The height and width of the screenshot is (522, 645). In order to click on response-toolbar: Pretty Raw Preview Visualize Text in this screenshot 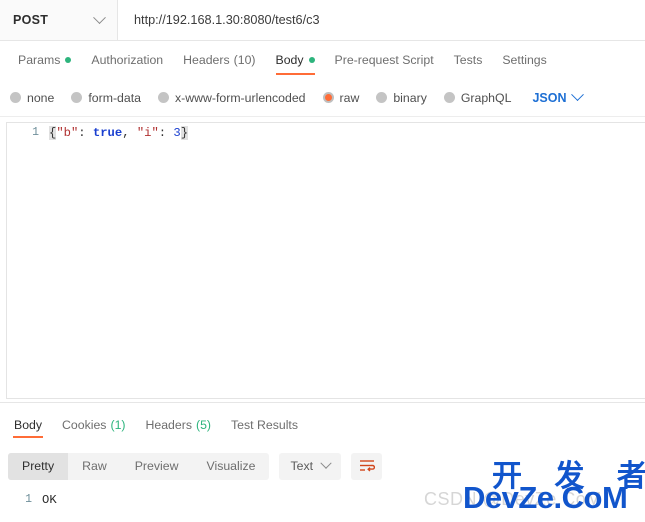, I will do `click(322, 466)`.